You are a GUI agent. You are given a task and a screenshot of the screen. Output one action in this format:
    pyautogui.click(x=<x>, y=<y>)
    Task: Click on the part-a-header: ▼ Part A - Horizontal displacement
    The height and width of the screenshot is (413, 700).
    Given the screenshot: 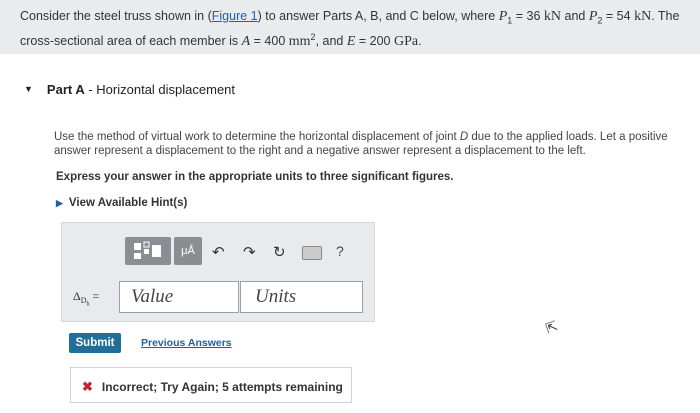 What is the action you would take?
    pyautogui.click(x=129, y=89)
    